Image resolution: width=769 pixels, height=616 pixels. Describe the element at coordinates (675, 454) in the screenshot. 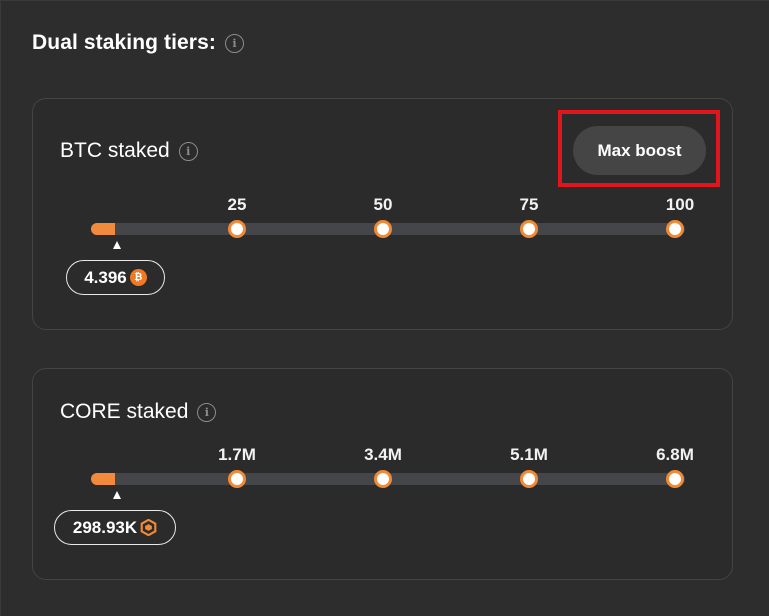

I see `tick-label: 6.8M` at that location.